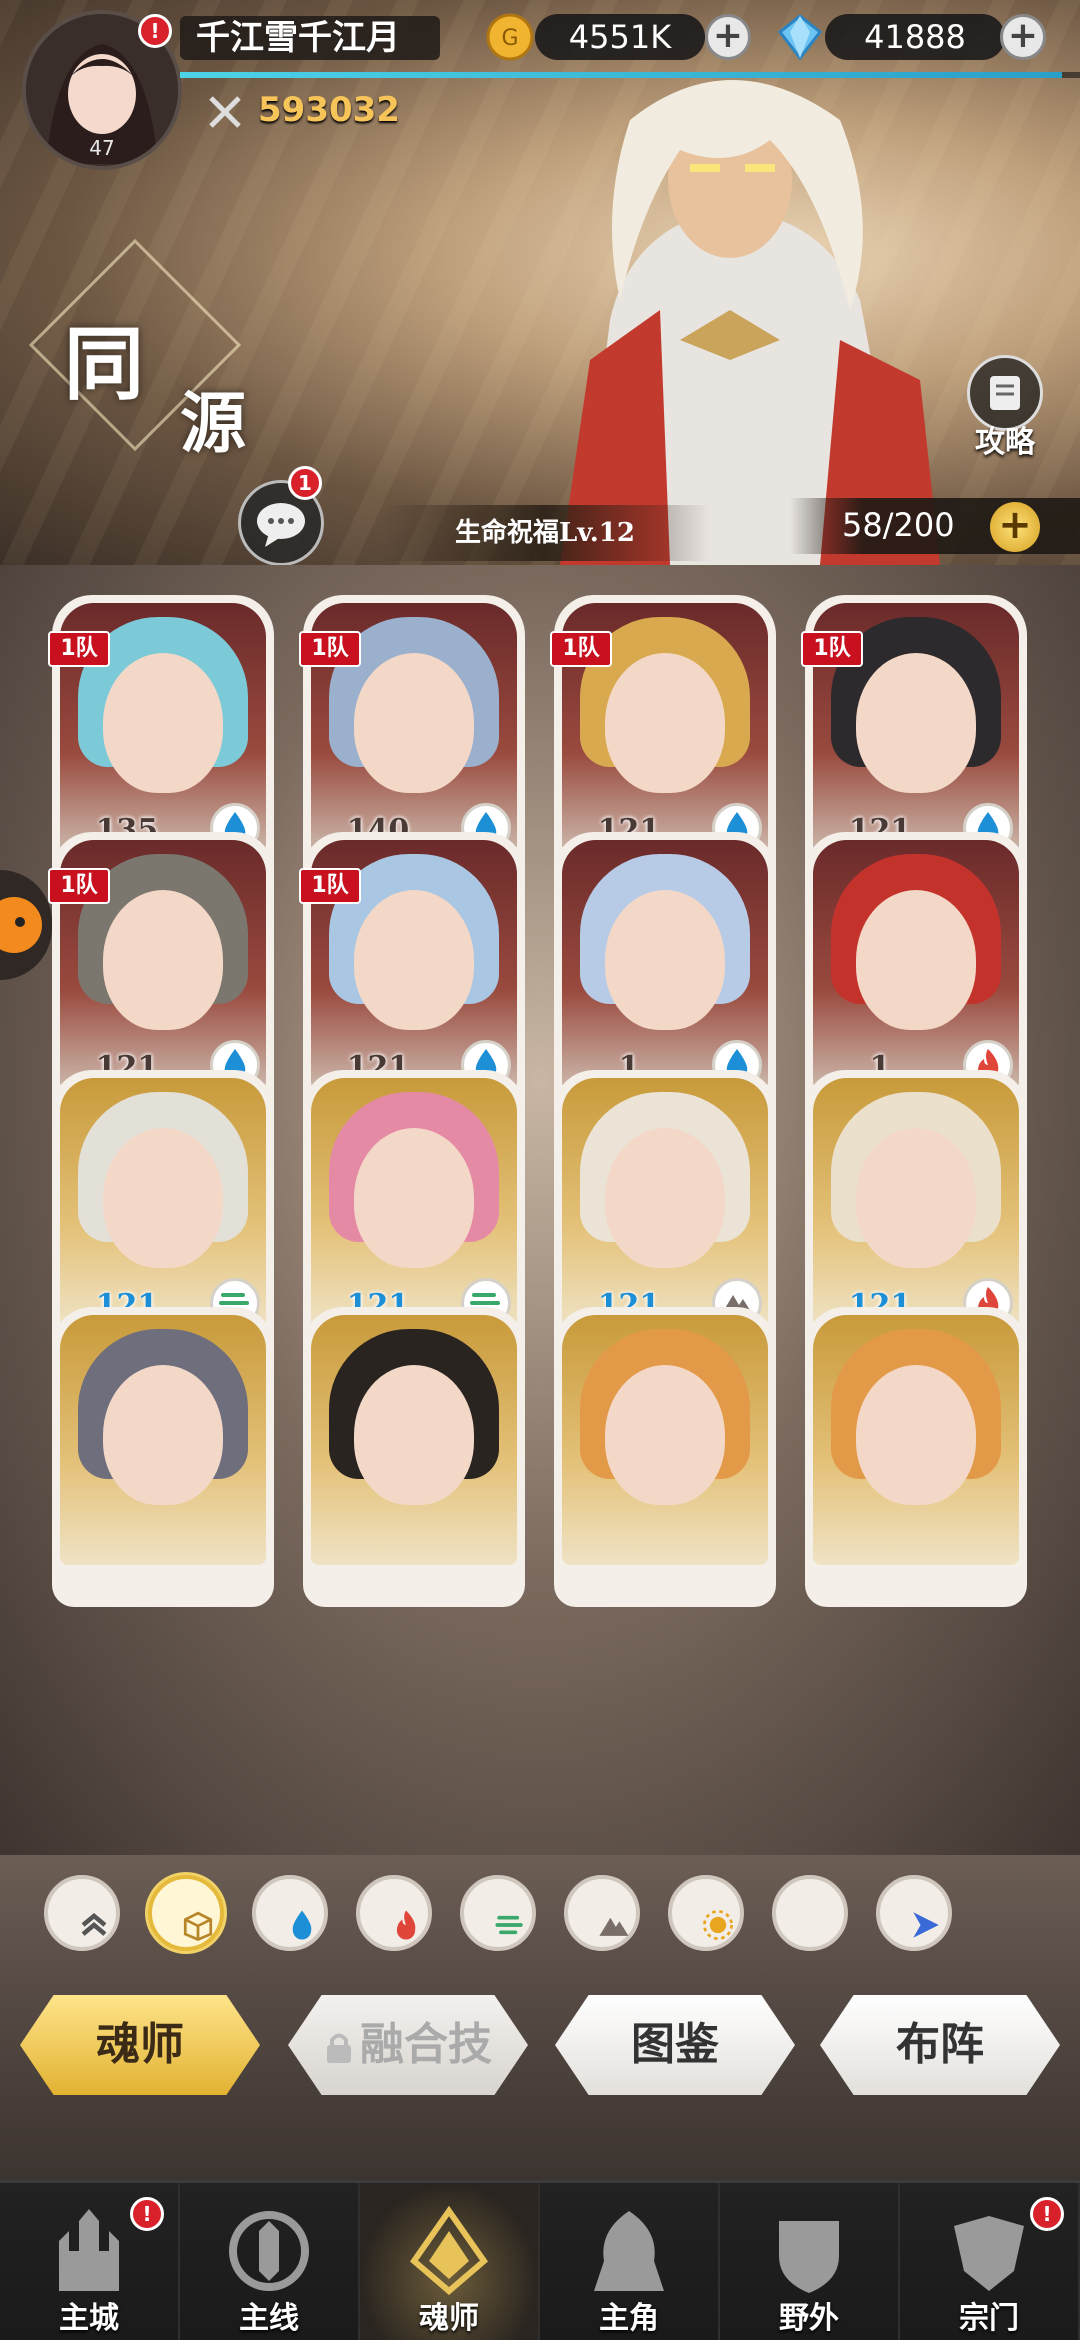 Image resolution: width=1080 pixels, height=2340 pixels. I want to click on nav-label: 宗门, so click(989, 2318).